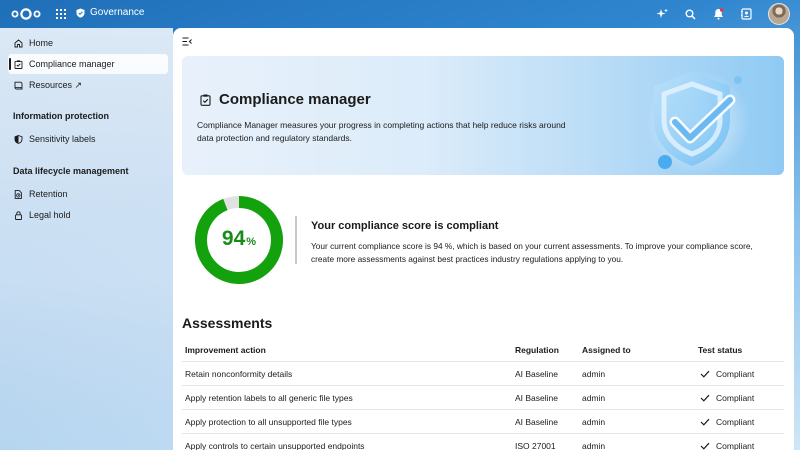 This screenshot has width=800, height=450. I want to click on column-header-assigned-to: Assigned to, so click(606, 350).